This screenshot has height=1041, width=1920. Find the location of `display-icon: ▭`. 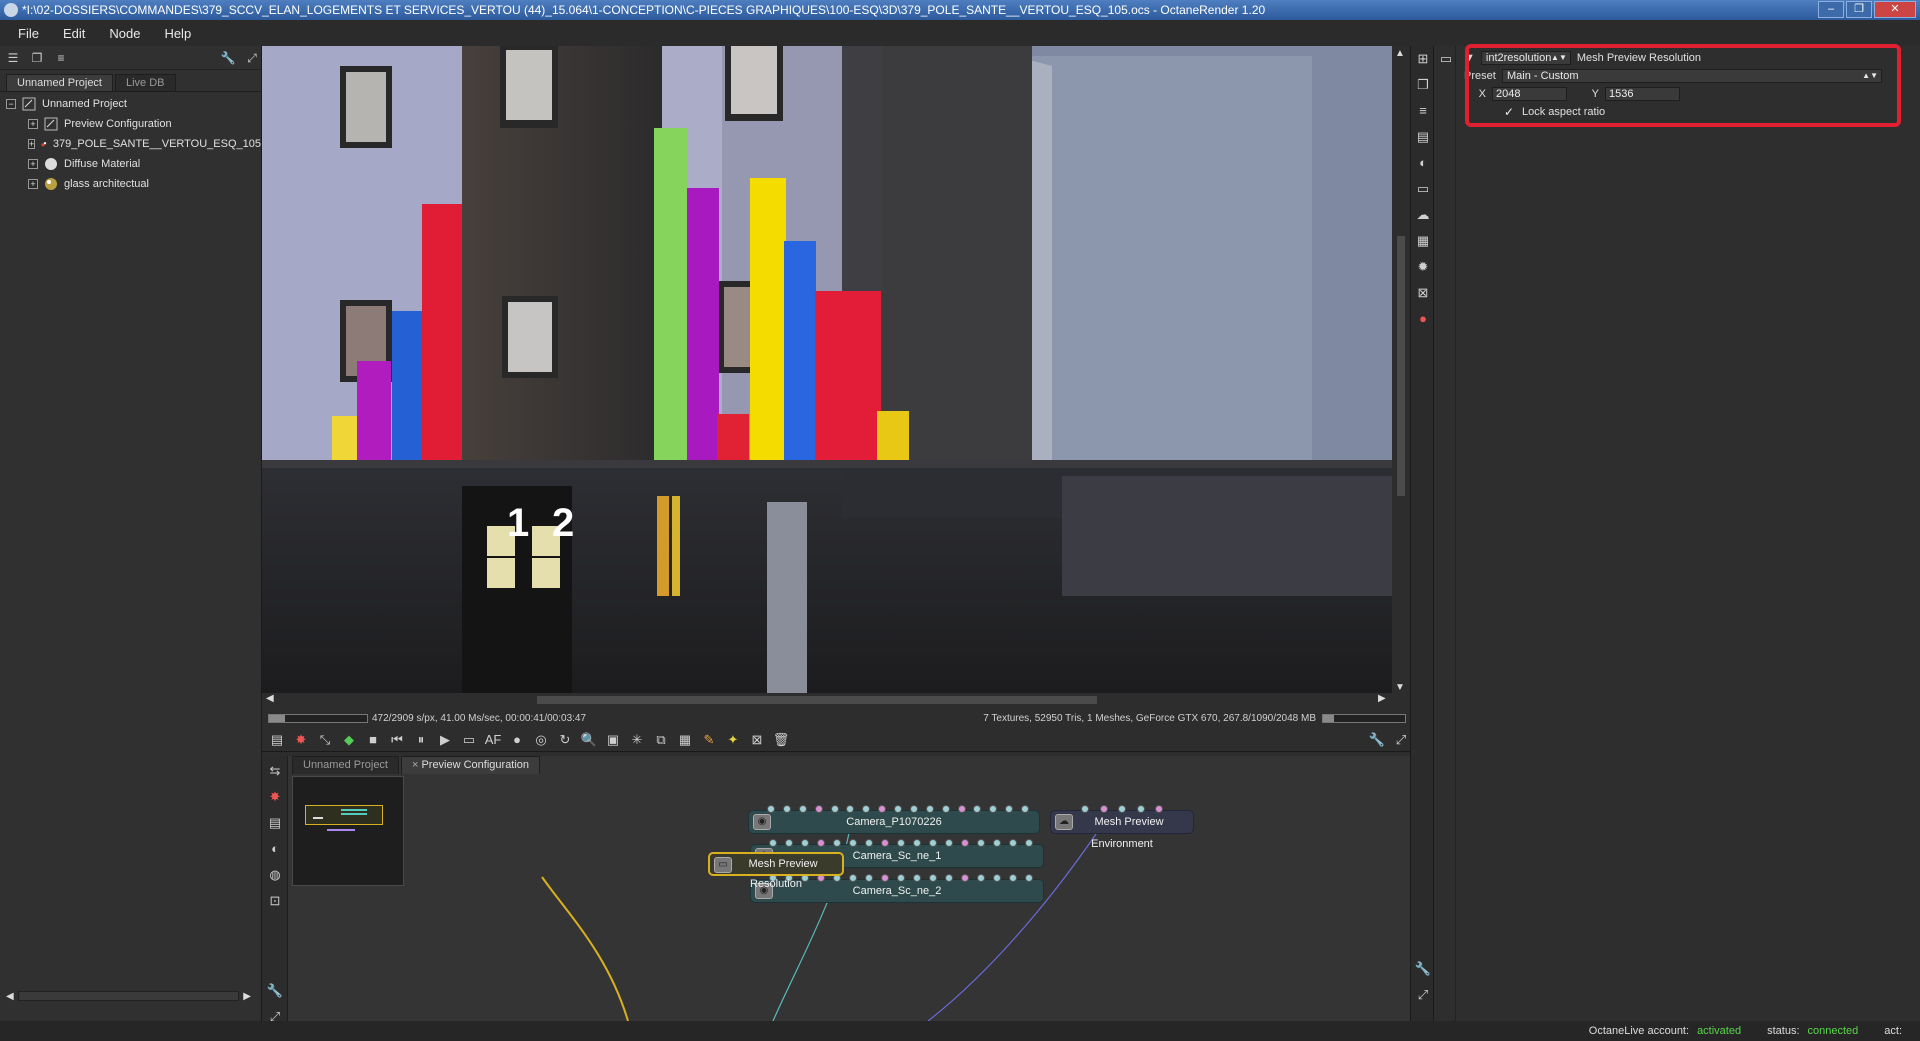

display-icon: ▭ is located at coordinates (469, 740).